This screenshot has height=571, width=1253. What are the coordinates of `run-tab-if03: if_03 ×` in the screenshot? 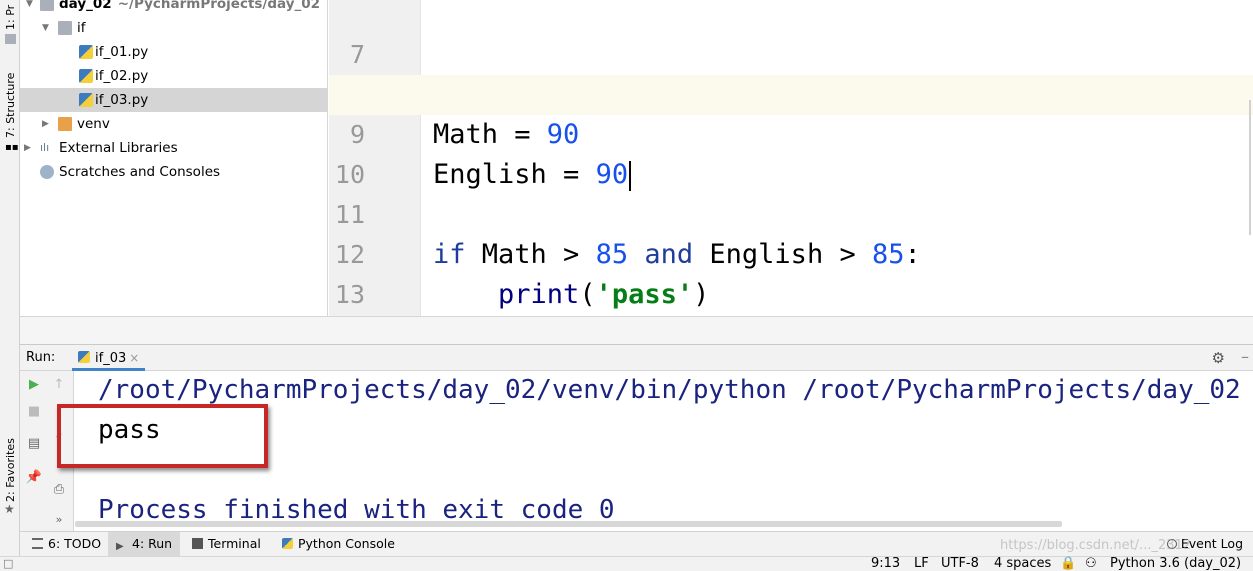 It's located at (109, 358).